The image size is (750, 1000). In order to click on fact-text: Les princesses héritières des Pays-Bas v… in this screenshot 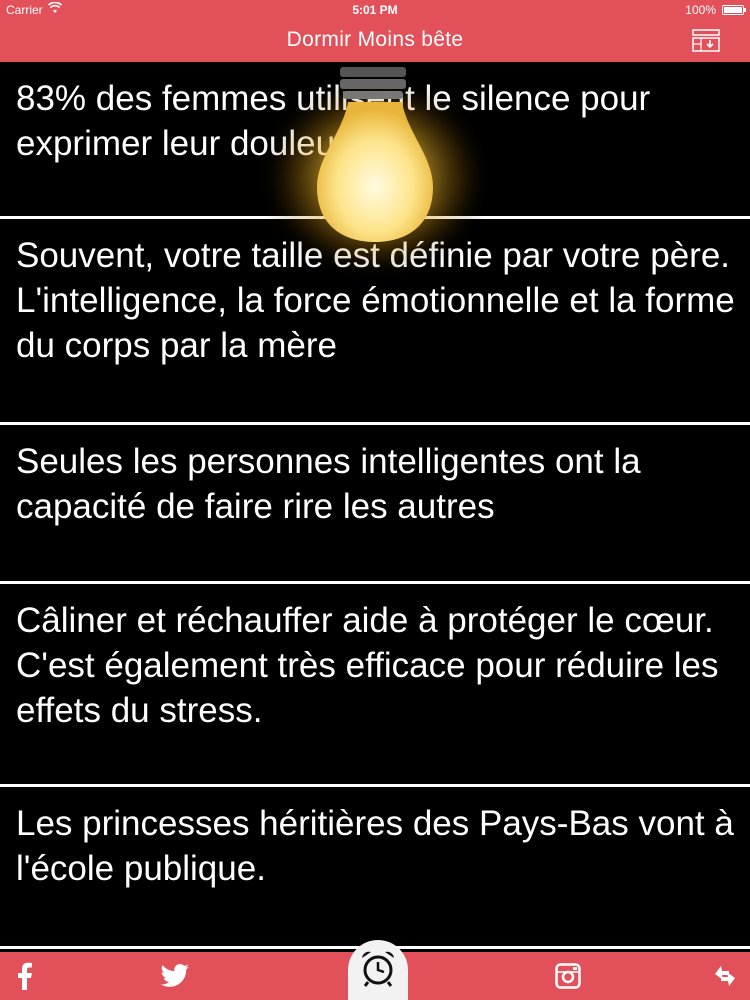, I will do `click(375, 846)`.